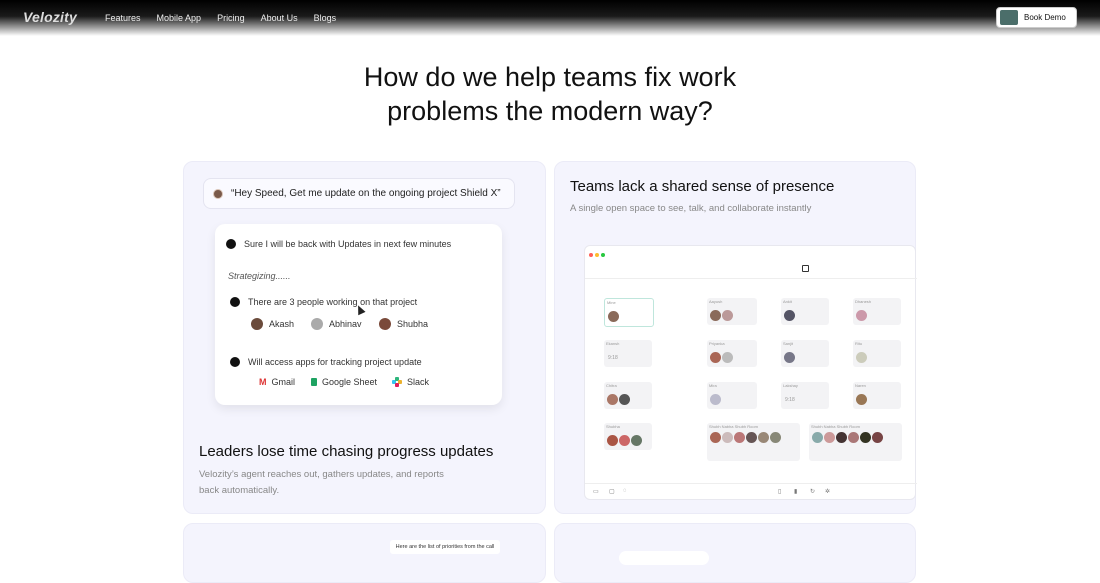  I want to click on person-name: Akash, so click(282, 323).